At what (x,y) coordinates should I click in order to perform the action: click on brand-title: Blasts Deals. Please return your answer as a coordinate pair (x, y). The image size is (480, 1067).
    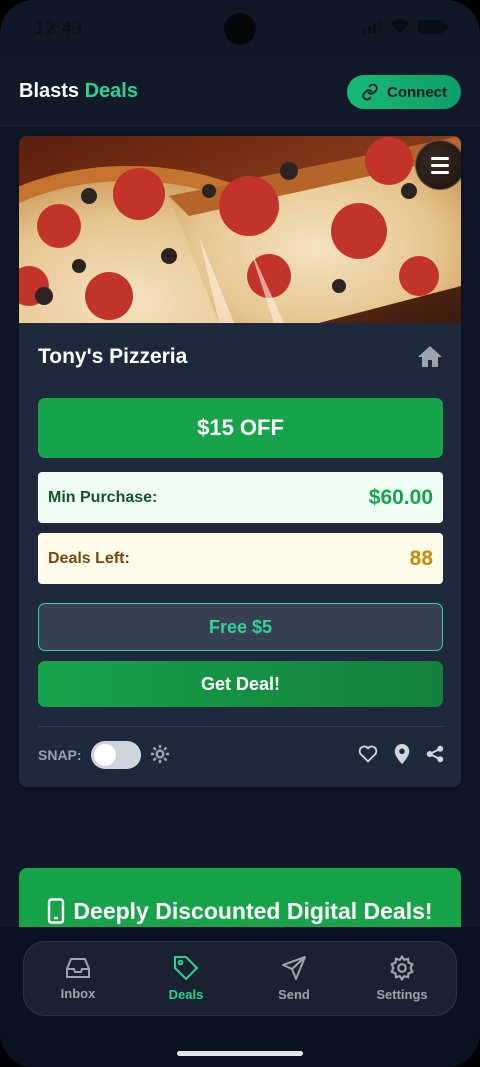
    Looking at the image, I should click on (78, 91).